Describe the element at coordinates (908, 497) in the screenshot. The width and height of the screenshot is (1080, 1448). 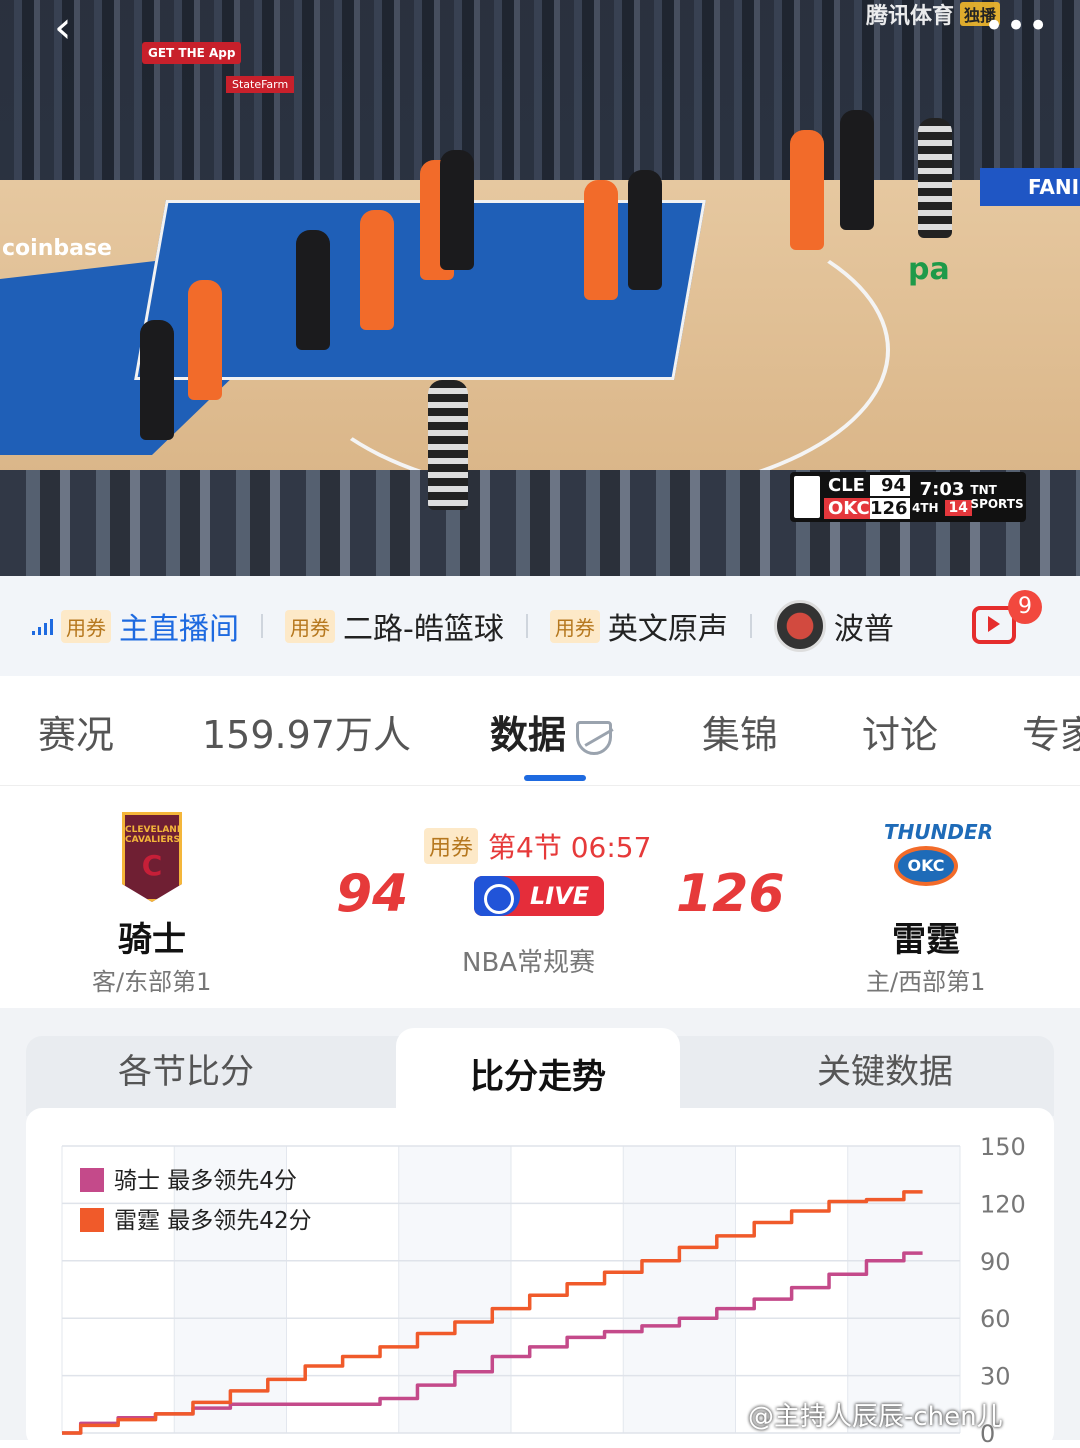
I see `score-bug: CLE 94 OKC 126 7:03 4TH 14 TNT SPORTS` at that location.